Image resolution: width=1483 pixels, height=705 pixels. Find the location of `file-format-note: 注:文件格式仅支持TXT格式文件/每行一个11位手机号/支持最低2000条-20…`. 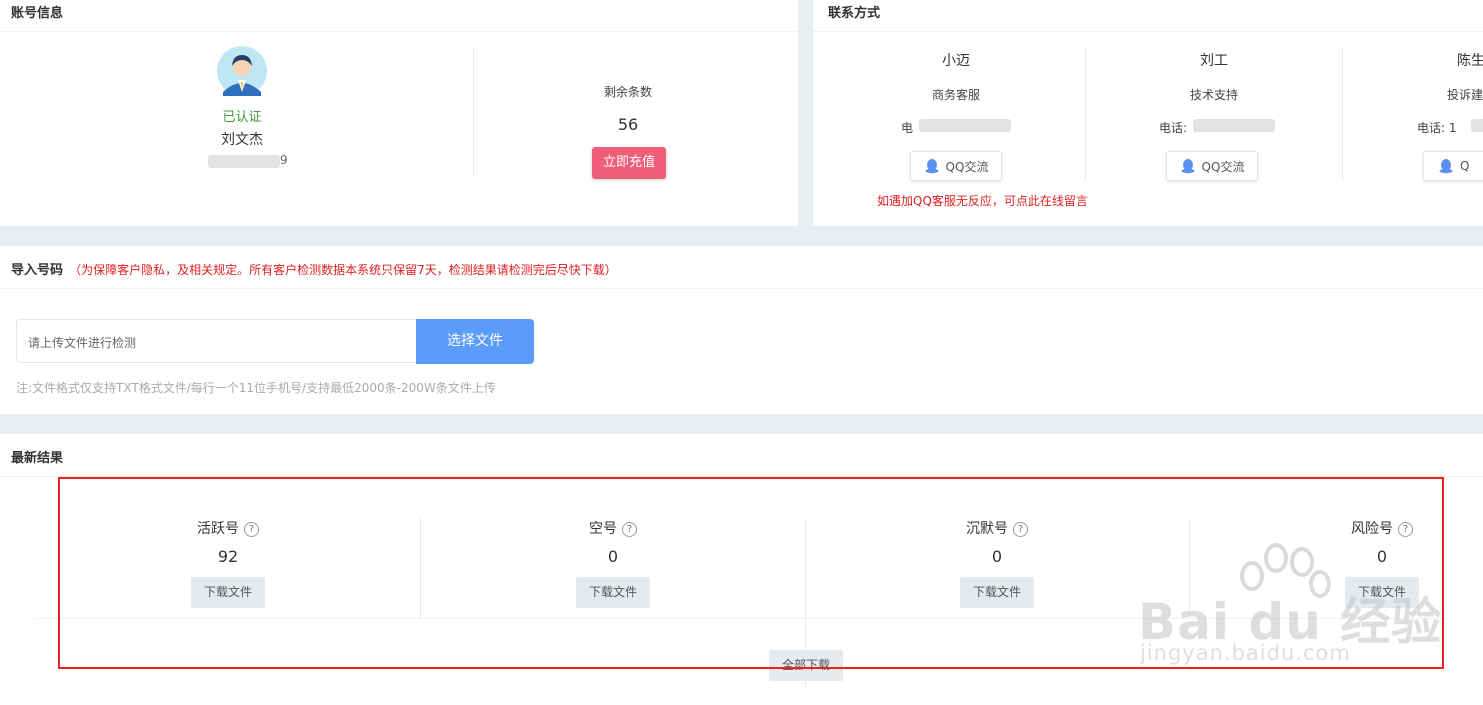

file-format-note: 注:文件格式仅支持TXT格式文件/每行一个11位手机号/支持最低2000条-20… is located at coordinates (256, 388).